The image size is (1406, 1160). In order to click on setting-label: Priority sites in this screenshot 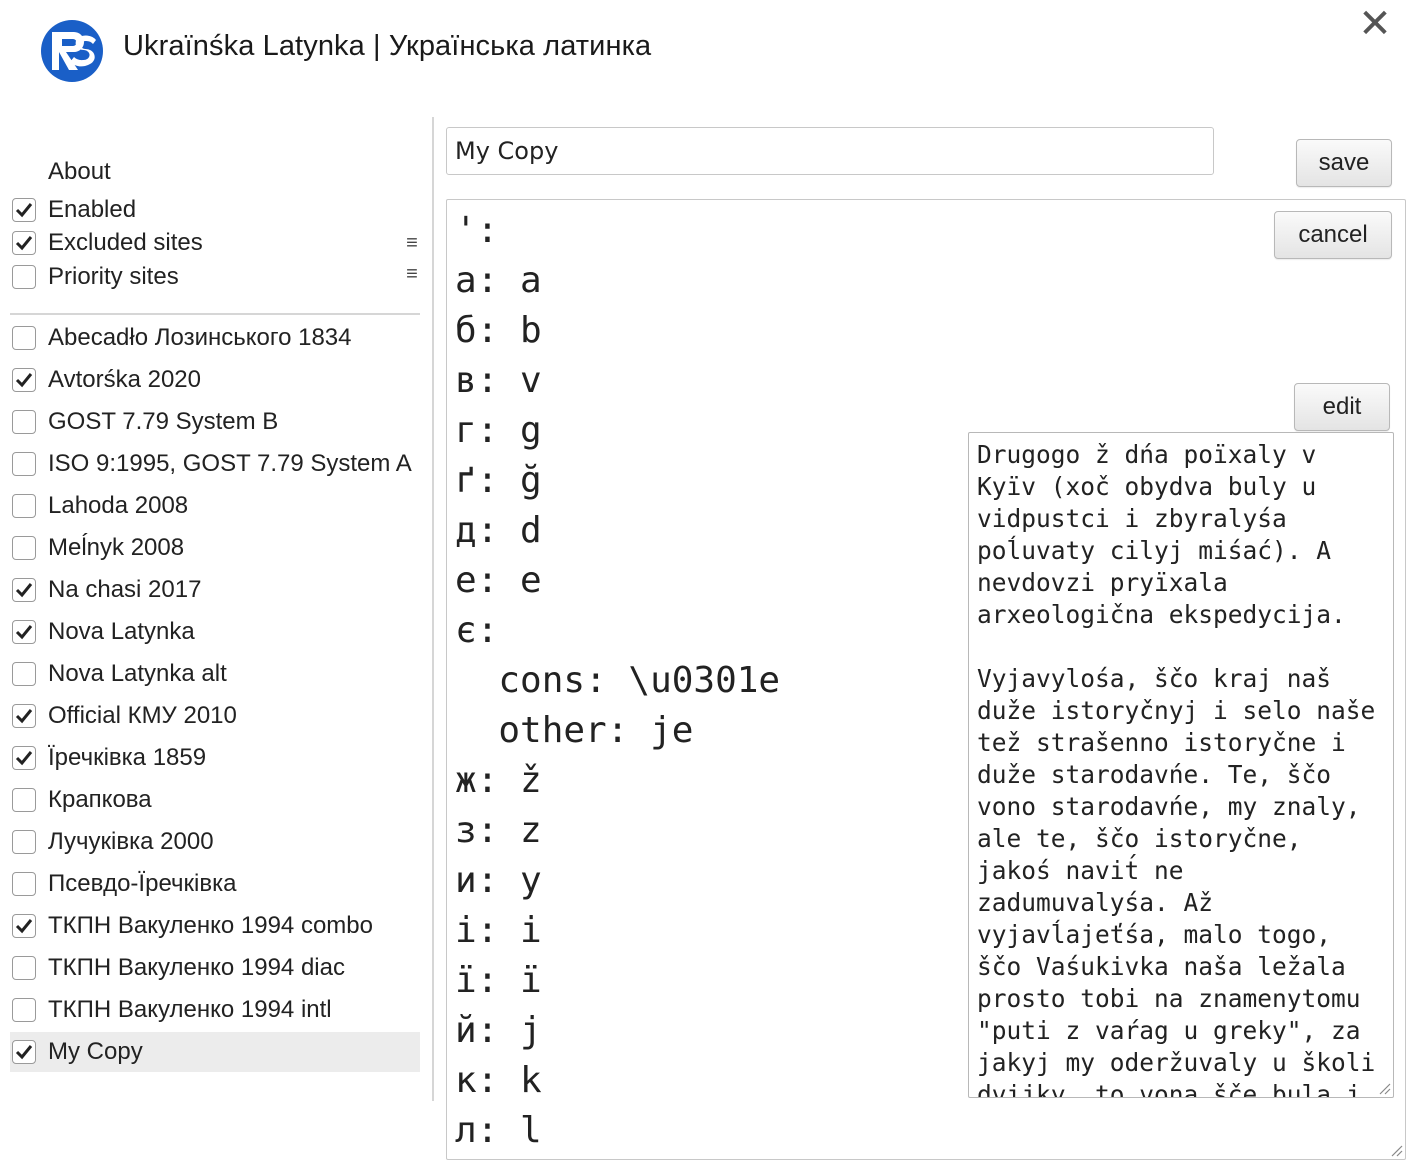, I will do `click(113, 276)`.